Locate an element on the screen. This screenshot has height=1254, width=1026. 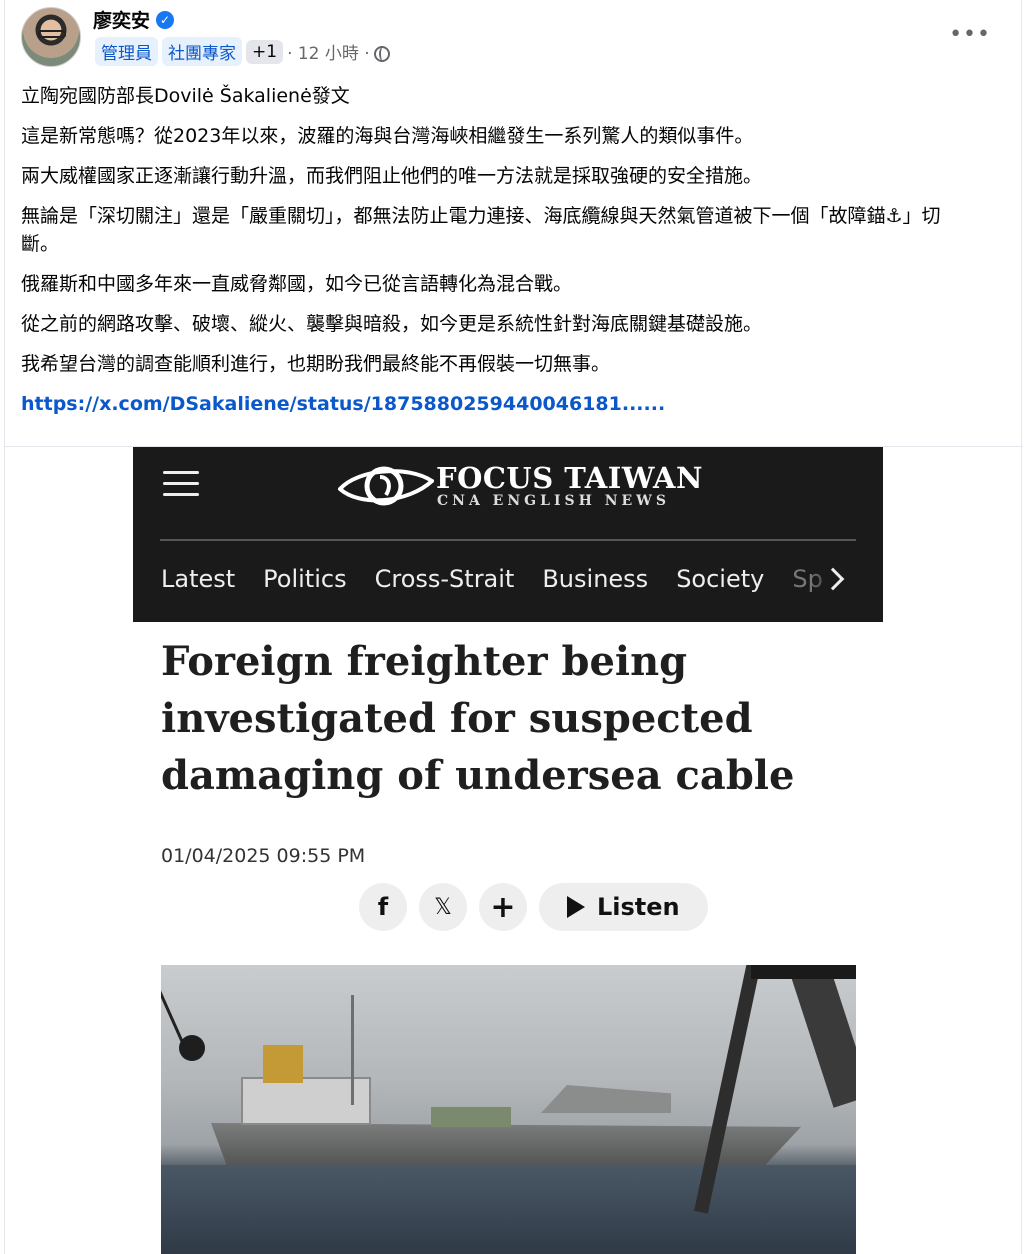
post-paragraph: 我希望台灣的調查能順利進行，也期盼我們最終能不再假裝一切無事。 is located at coordinates (316, 364).